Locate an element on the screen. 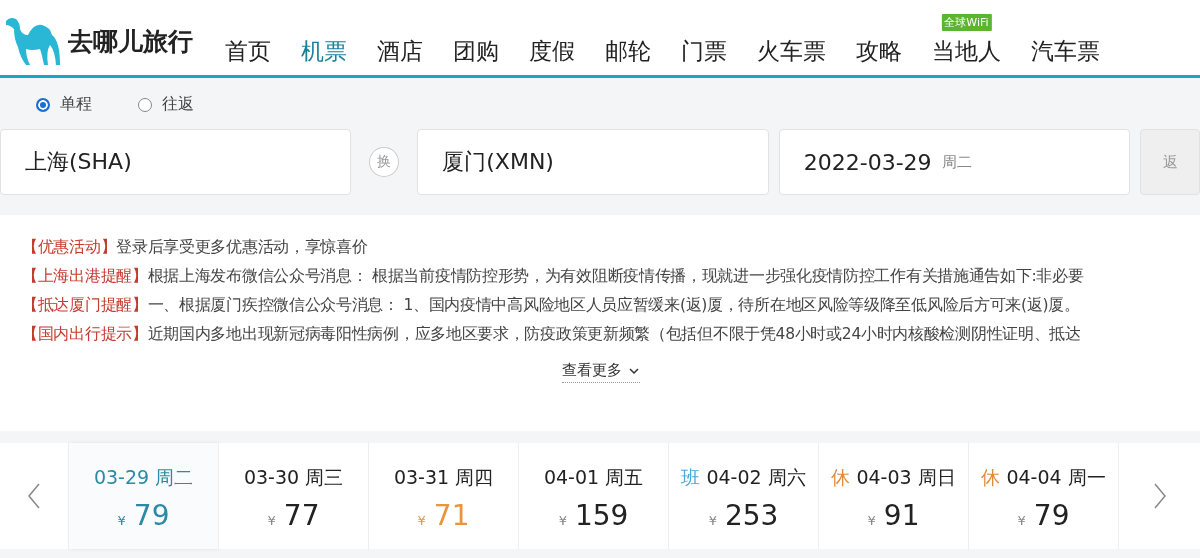 This screenshot has height=558, width=1200. price-label: 159 is located at coordinates (601, 515).